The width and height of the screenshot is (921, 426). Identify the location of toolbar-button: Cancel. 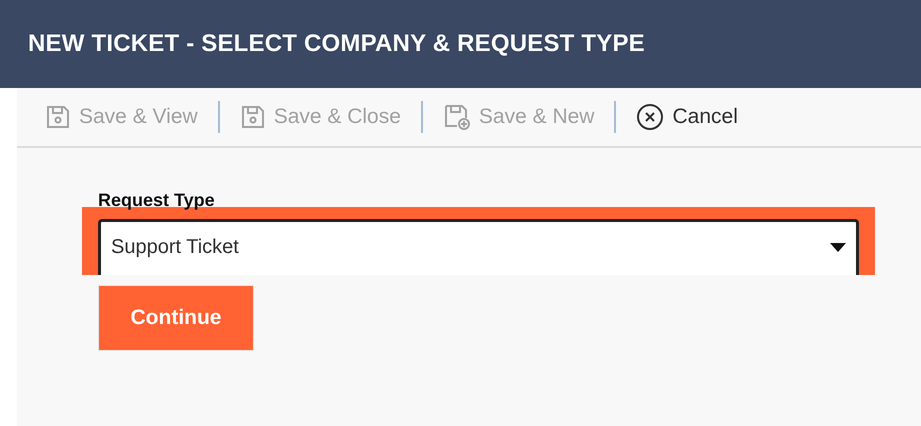
(687, 117).